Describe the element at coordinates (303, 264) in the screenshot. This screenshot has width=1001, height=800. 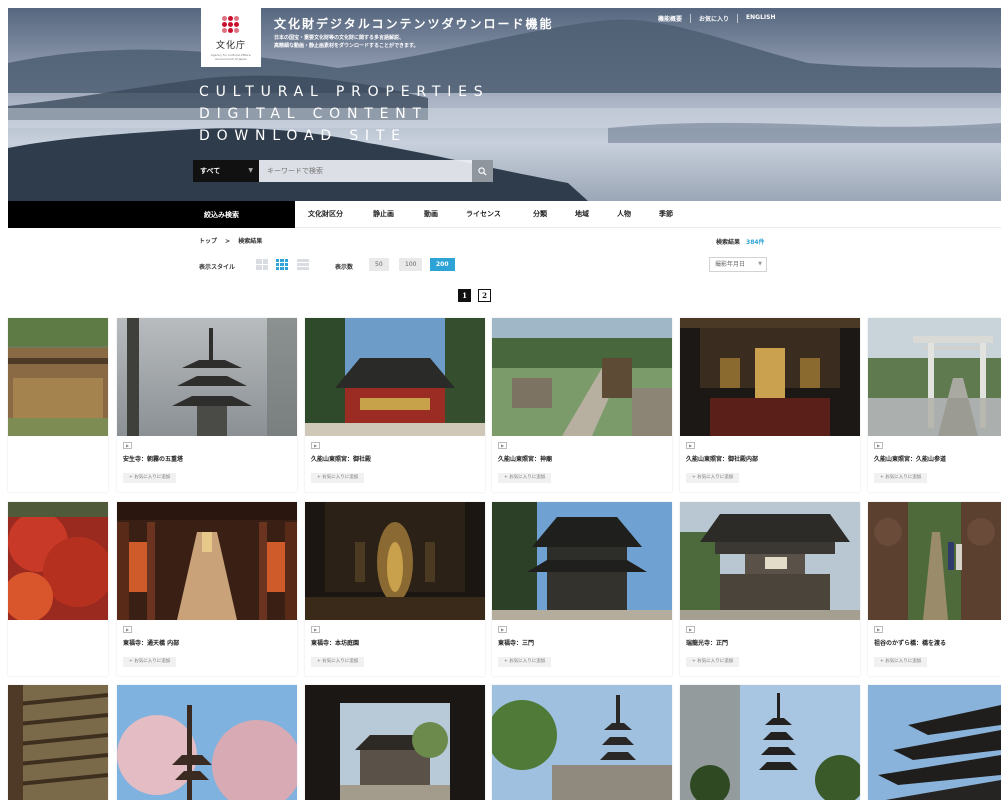
I see `view-list-button` at that location.